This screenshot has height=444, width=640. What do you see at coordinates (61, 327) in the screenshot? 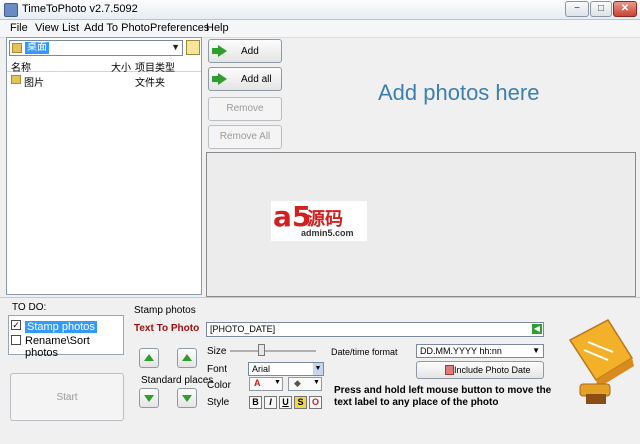
I see `todo-item-label: Stamp photos` at bounding box center [61, 327].